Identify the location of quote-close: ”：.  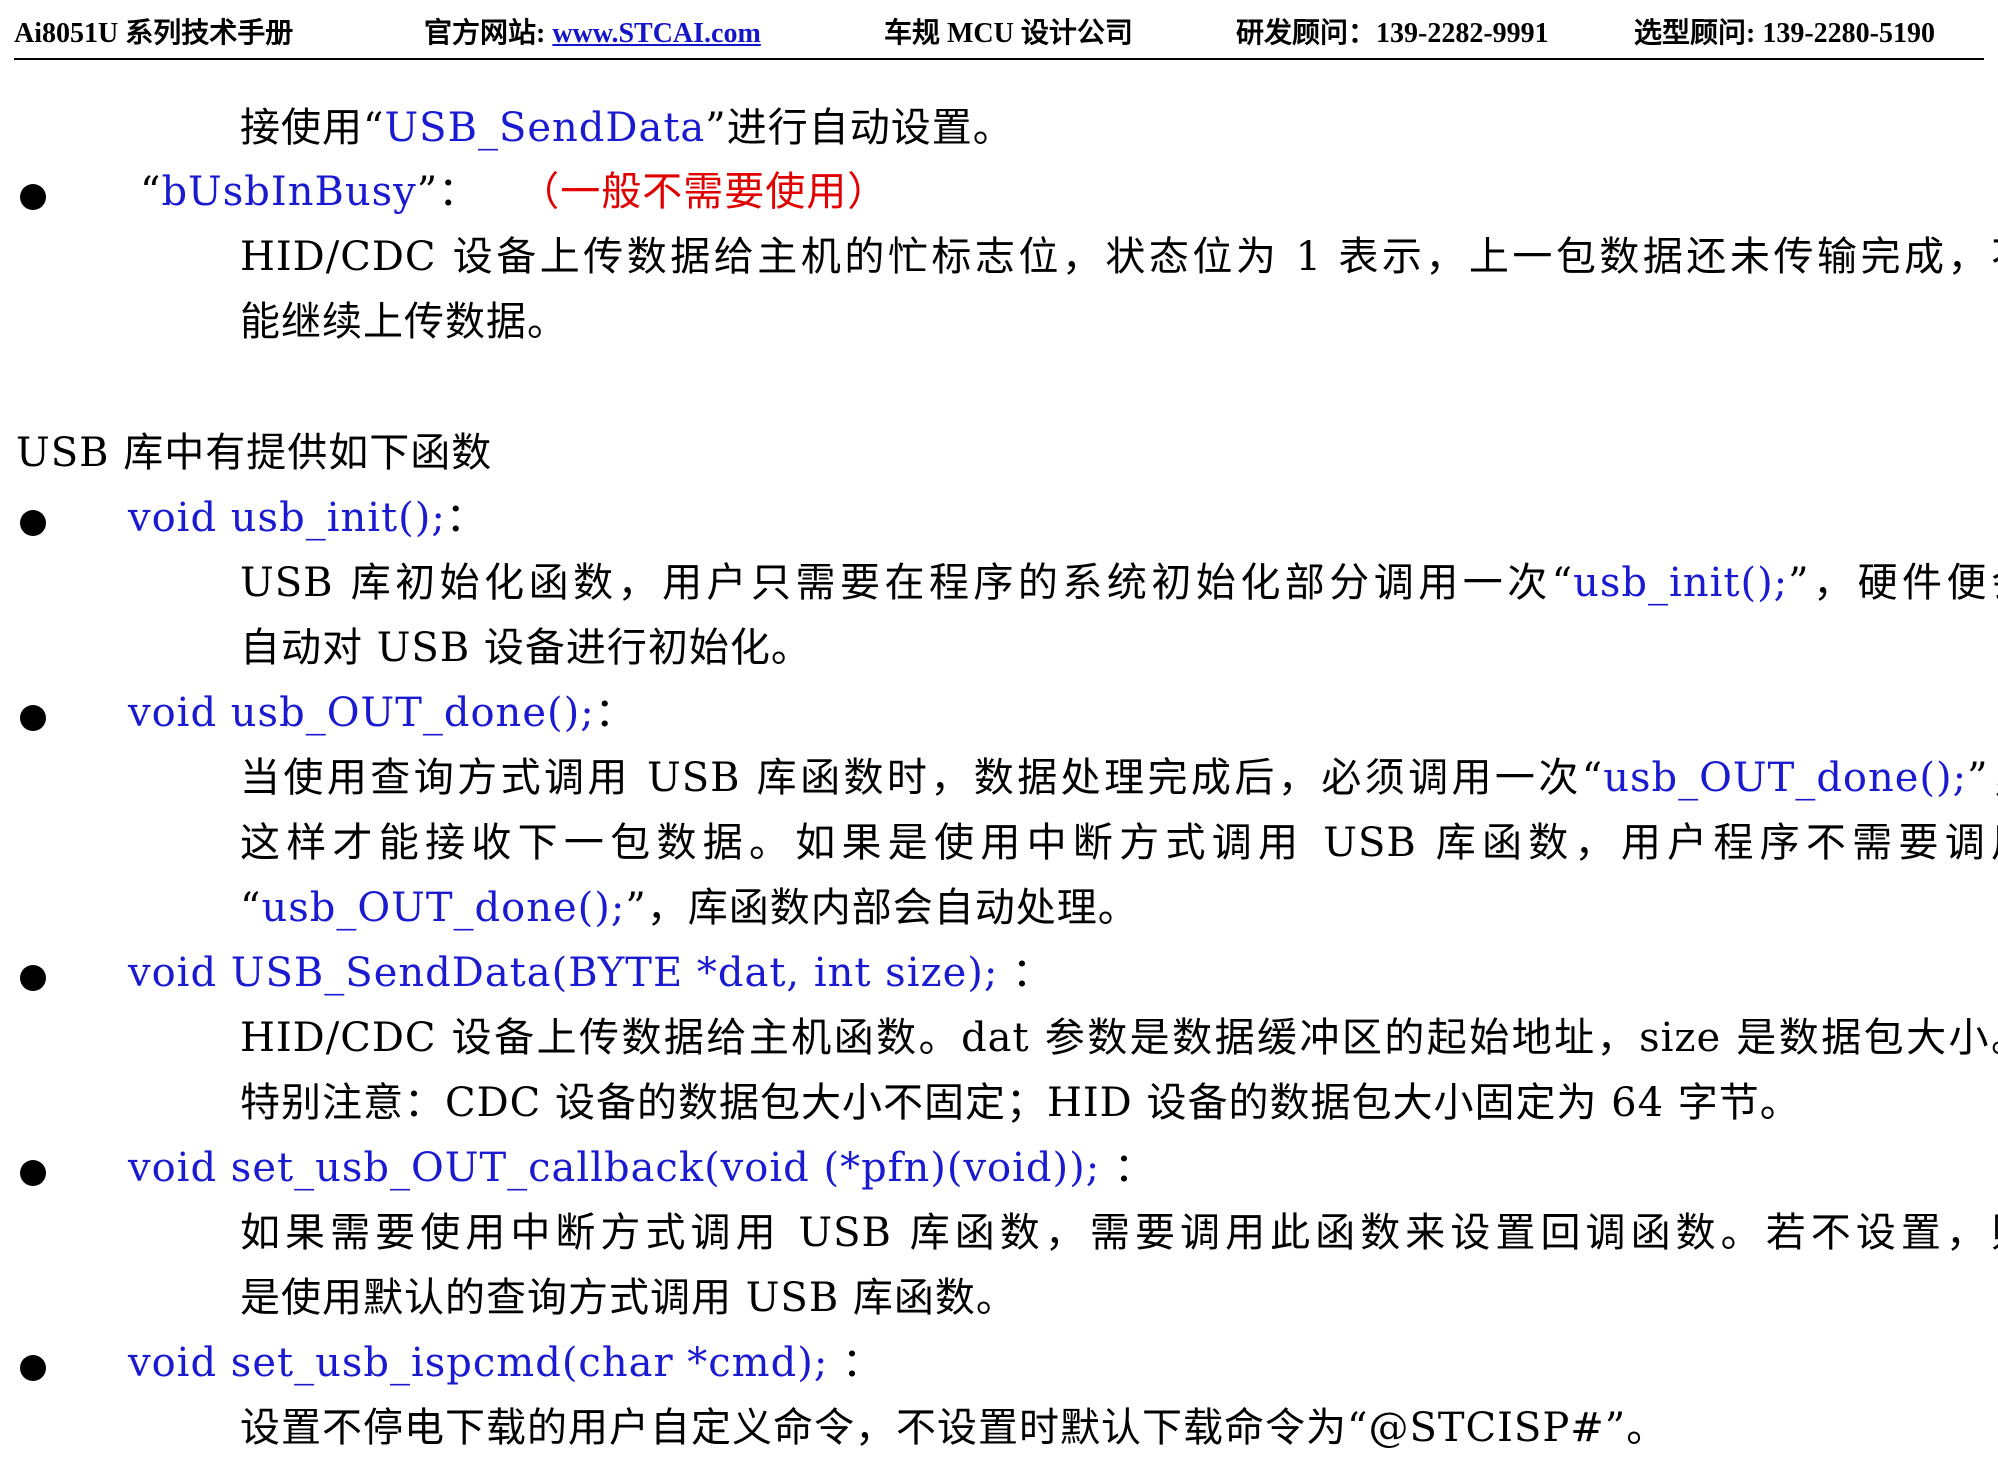
(448, 192).